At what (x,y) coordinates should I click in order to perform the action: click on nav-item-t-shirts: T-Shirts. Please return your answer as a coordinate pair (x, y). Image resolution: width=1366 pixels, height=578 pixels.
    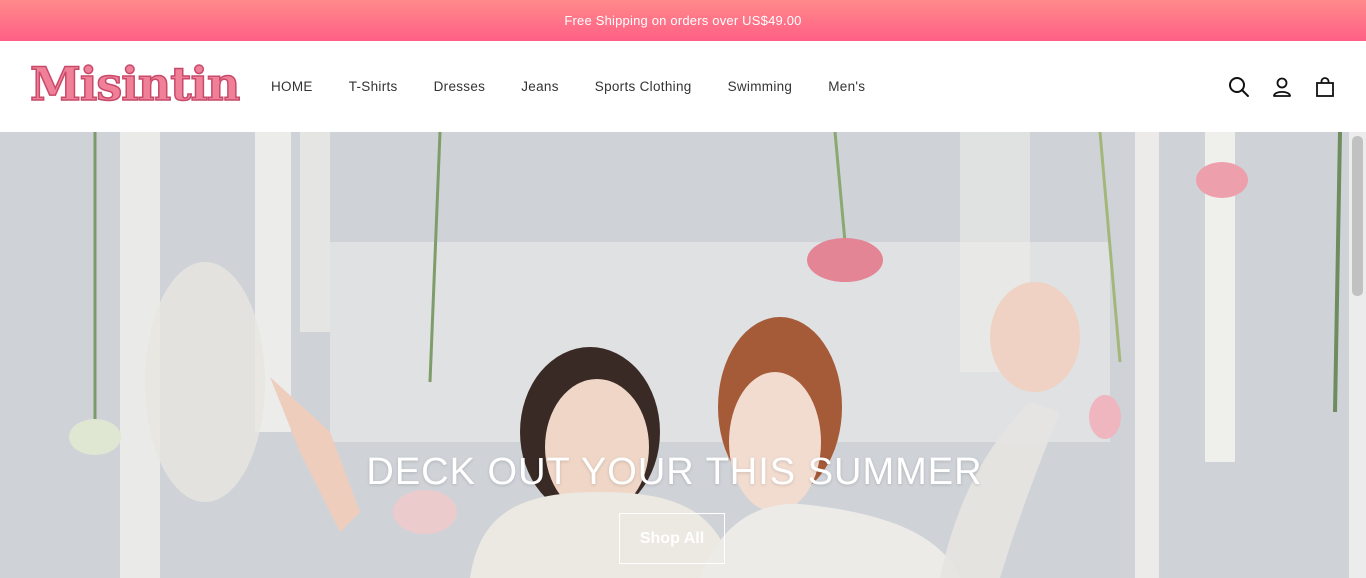
    Looking at the image, I should click on (373, 86).